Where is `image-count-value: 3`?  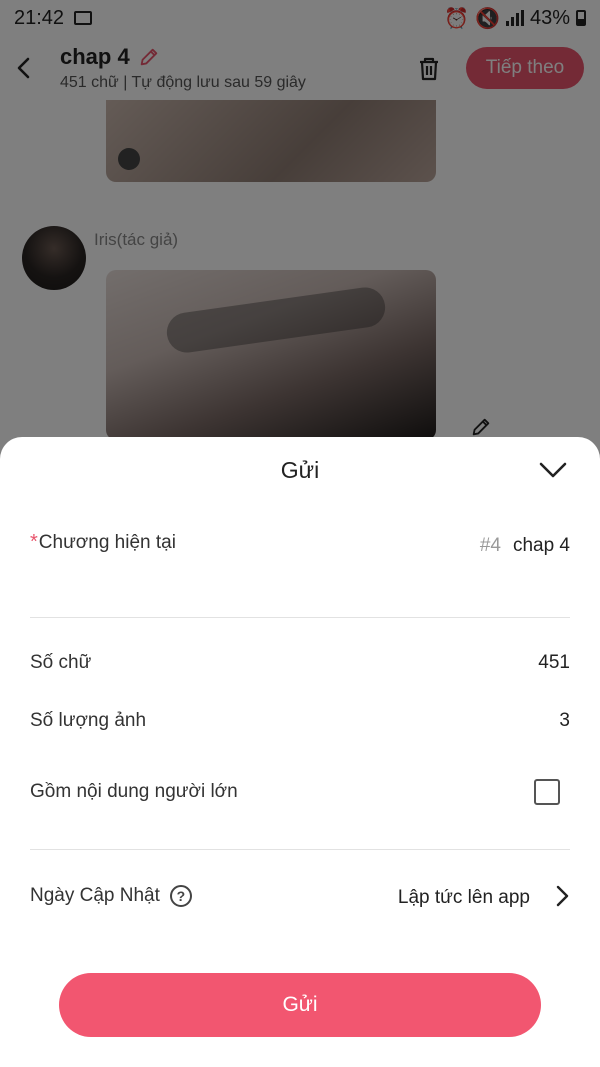
image-count-value: 3 is located at coordinates (564, 720).